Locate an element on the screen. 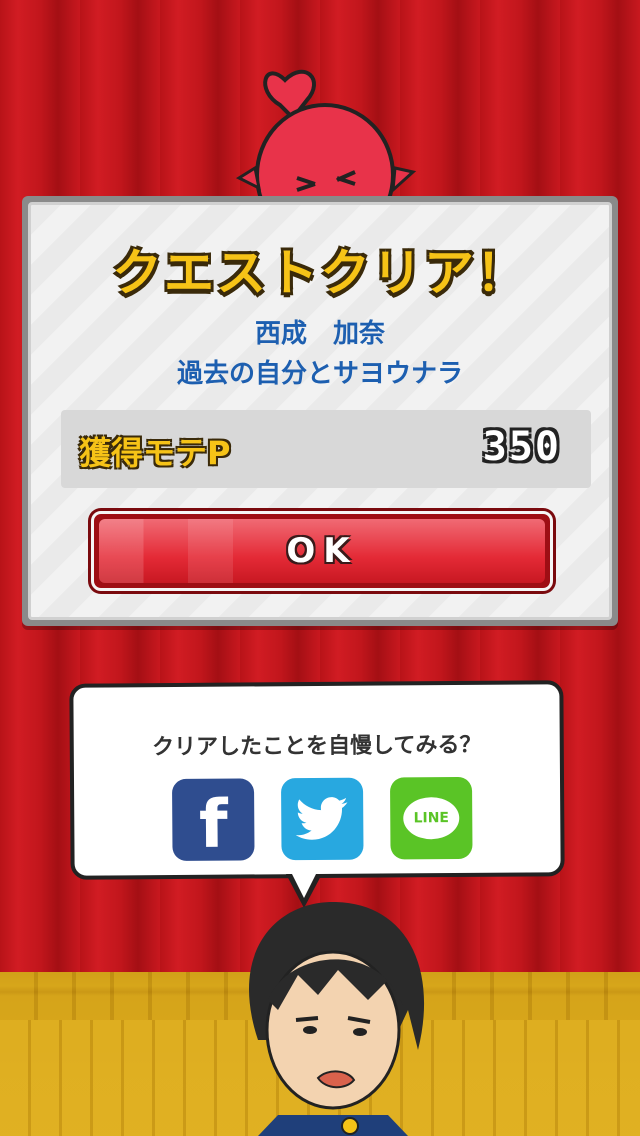 This screenshot has width=640, height=1136. twitter-share-button is located at coordinates (322, 819).